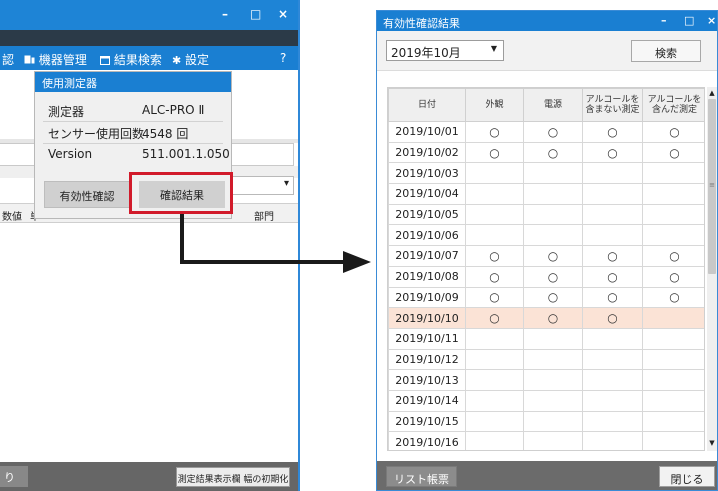 The height and width of the screenshot is (491, 718). What do you see at coordinates (14, 476) in the screenshot?
I see `footer-left-button: り` at bounding box center [14, 476].